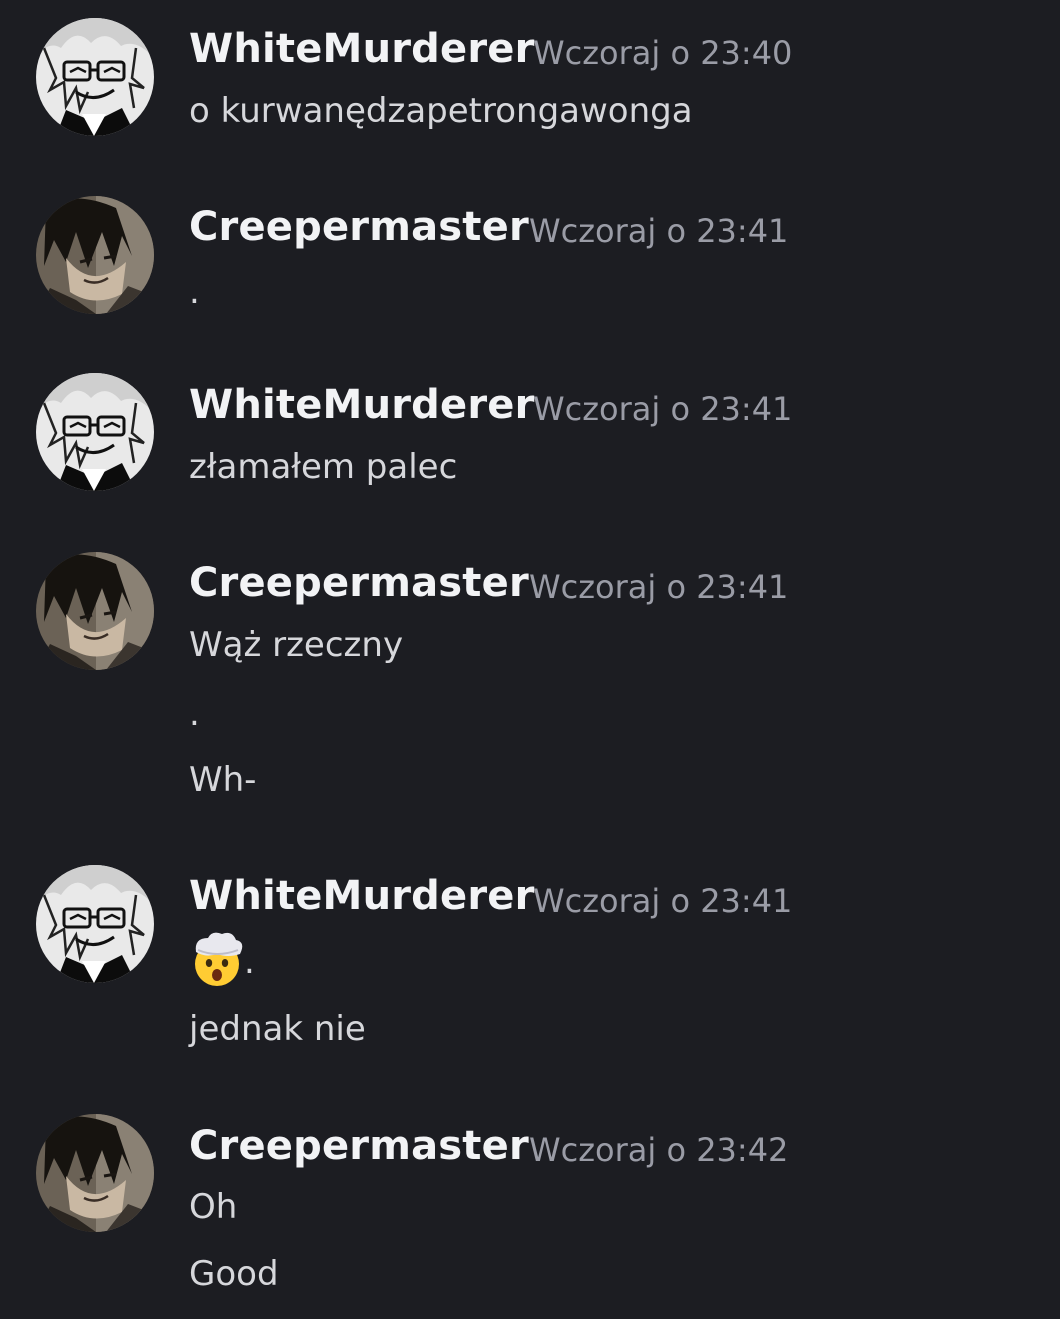 This screenshot has width=1060, height=1319. Describe the element at coordinates (234, 1274) in the screenshot. I see `message-text: Good` at that location.